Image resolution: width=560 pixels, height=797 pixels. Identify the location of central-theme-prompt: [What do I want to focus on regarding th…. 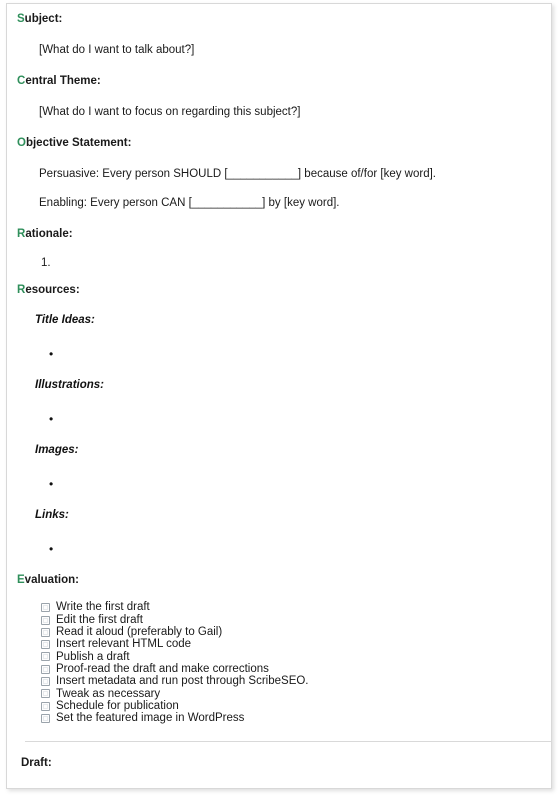
(170, 111).